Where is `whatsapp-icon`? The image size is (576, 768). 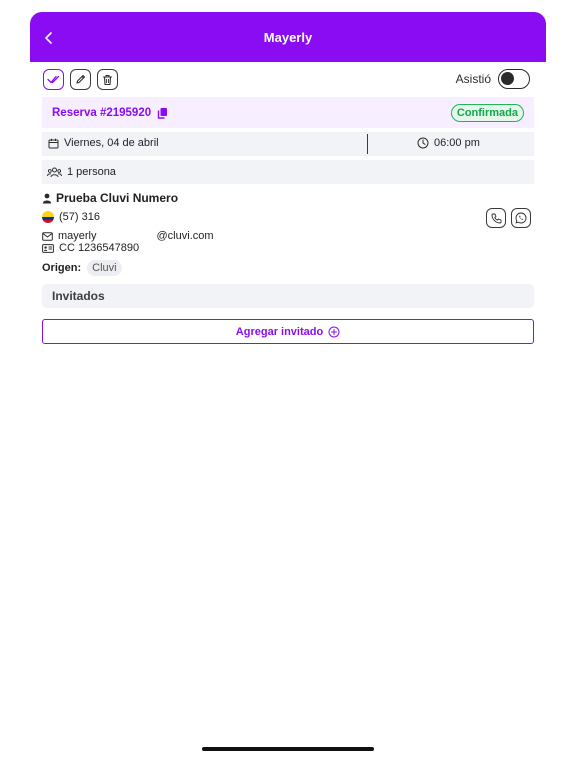
whatsapp-icon is located at coordinates (521, 218).